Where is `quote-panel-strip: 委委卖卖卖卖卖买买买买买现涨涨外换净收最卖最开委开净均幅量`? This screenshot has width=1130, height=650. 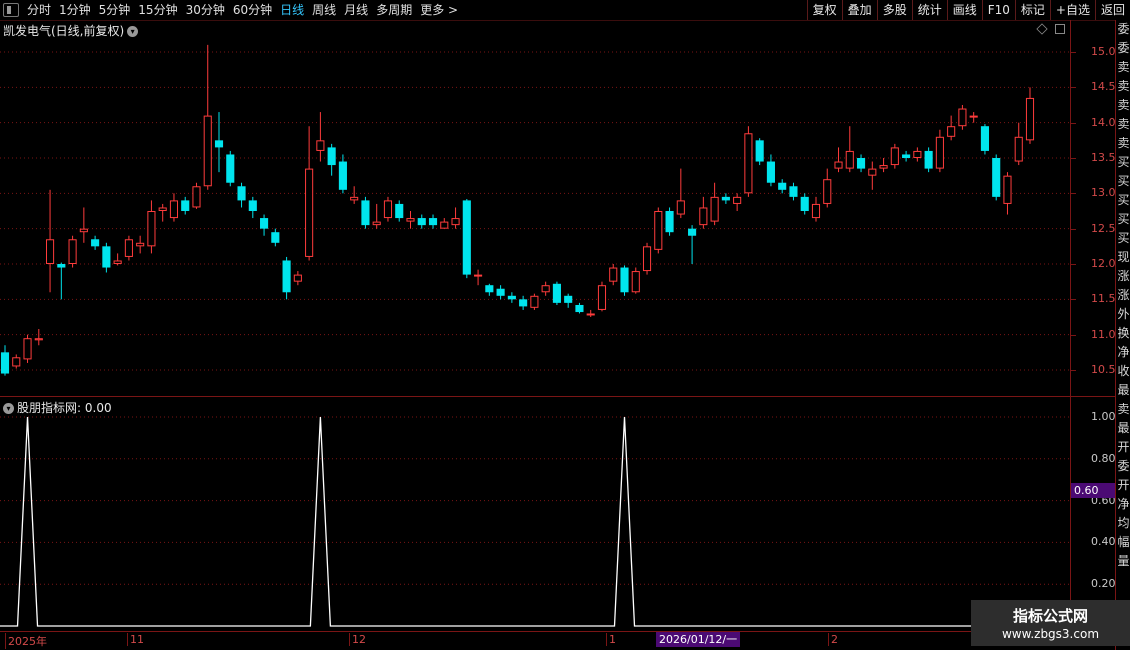 quote-panel-strip: 委委卖卖卖卖卖买买买买买现涨涨外换净收最卖最开委开净均幅量 is located at coordinates (1122, 335).